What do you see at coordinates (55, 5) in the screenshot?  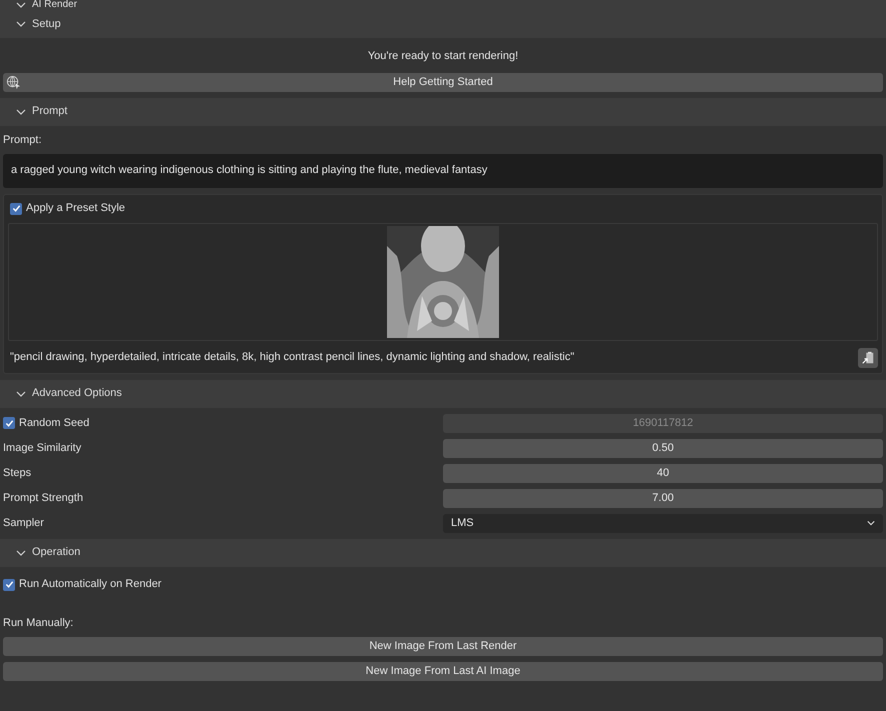 I see `panel-title: AI Render` at bounding box center [55, 5].